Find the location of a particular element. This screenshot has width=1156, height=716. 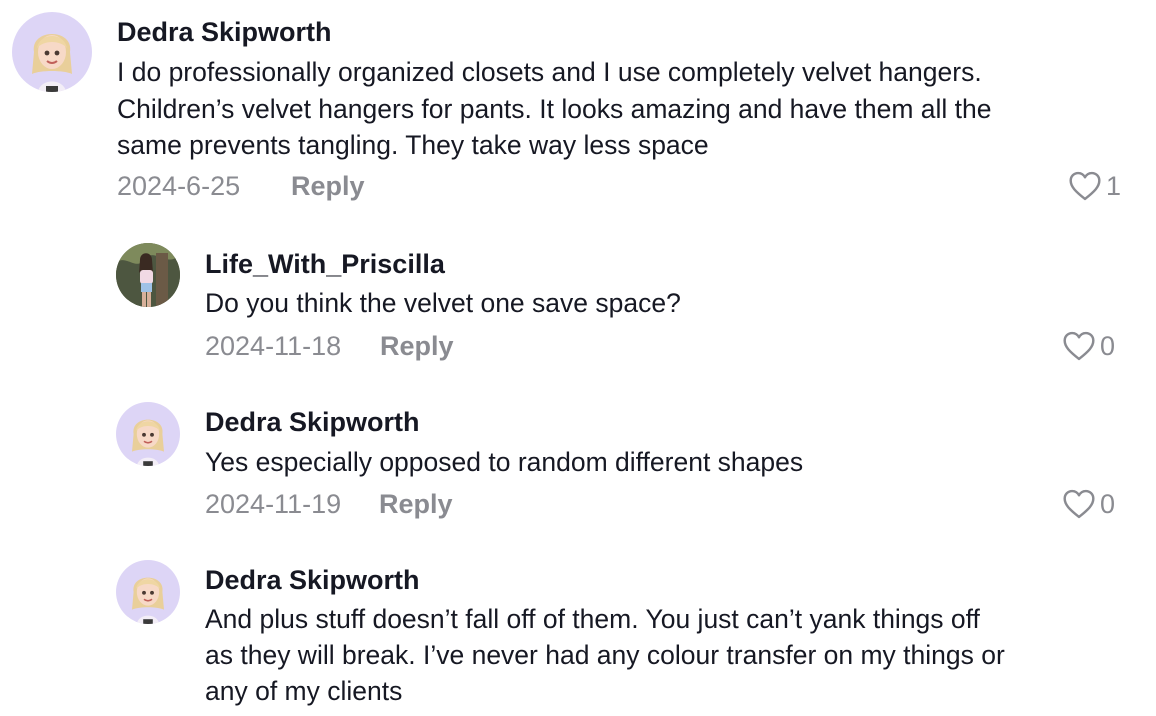

comment-text: Do you think the velvet one save space? is located at coordinates (443, 303).